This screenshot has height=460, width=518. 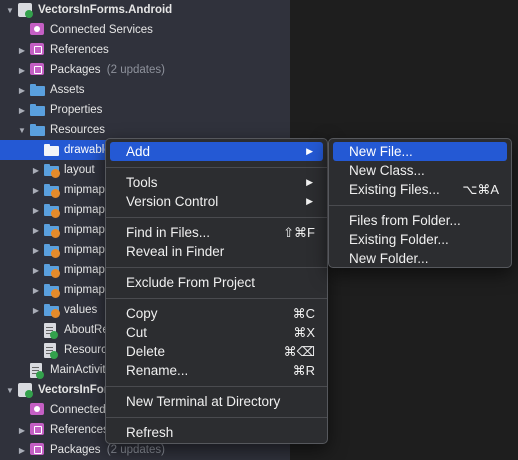 I want to click on shortcut-text: ⌘R, so click(x=303, y=370).